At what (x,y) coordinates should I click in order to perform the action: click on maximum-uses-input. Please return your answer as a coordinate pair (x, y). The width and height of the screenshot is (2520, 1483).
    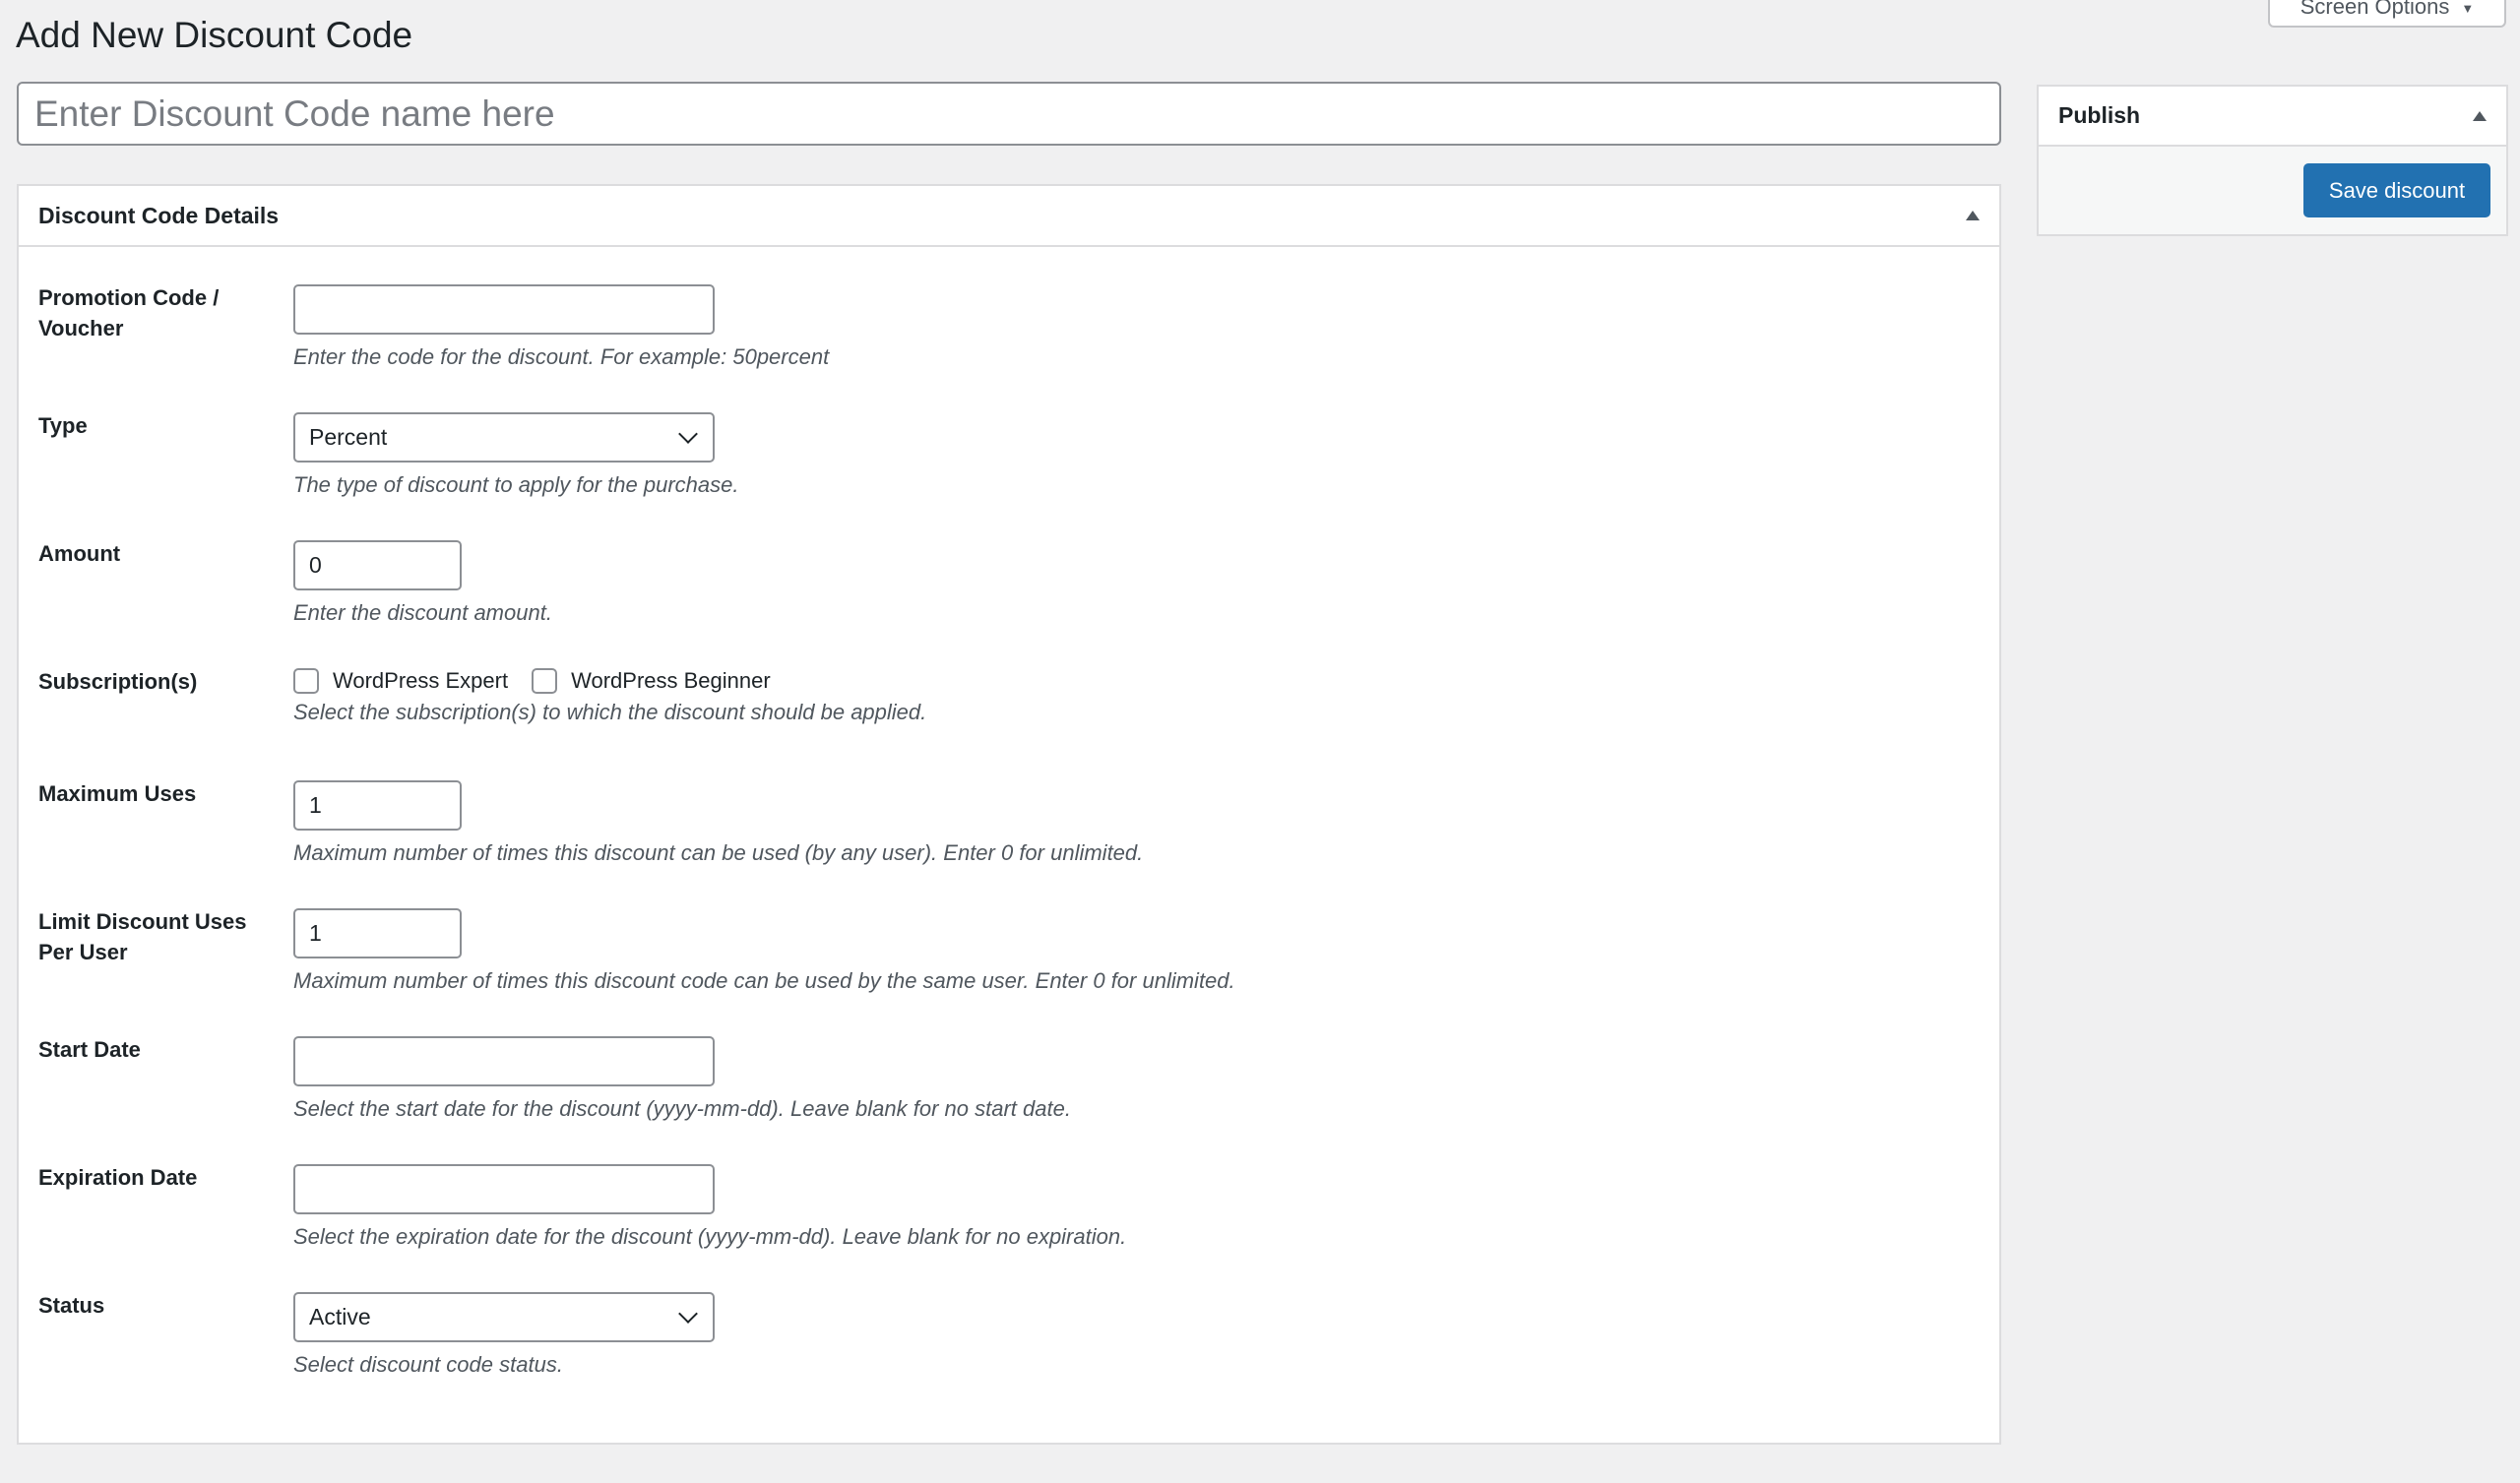
    Looking at the image, I should click on (377, 805).